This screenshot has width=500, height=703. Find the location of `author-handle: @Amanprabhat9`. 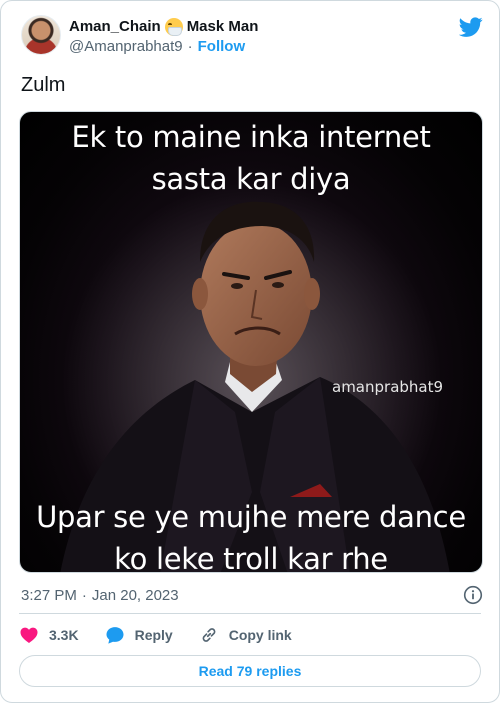

author-handle: @Amanprabhat9 is located at coordinates (126, 47).